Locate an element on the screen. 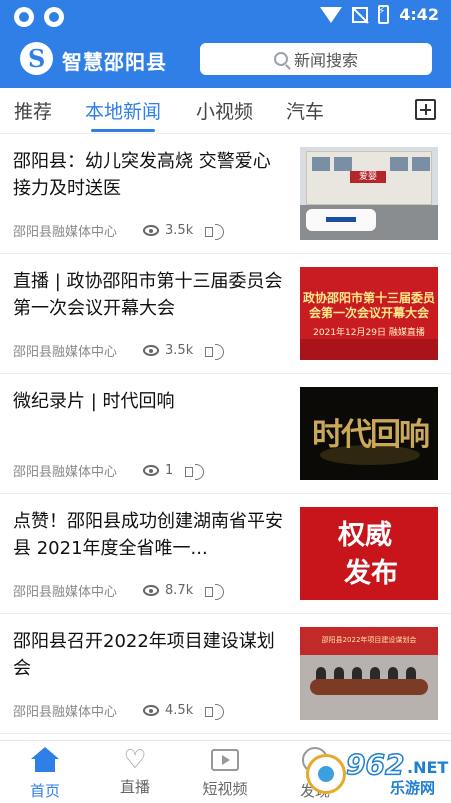  news-title: 邵阳县召开2022年项目建设谋划会 is located at coordinates (144, 655).